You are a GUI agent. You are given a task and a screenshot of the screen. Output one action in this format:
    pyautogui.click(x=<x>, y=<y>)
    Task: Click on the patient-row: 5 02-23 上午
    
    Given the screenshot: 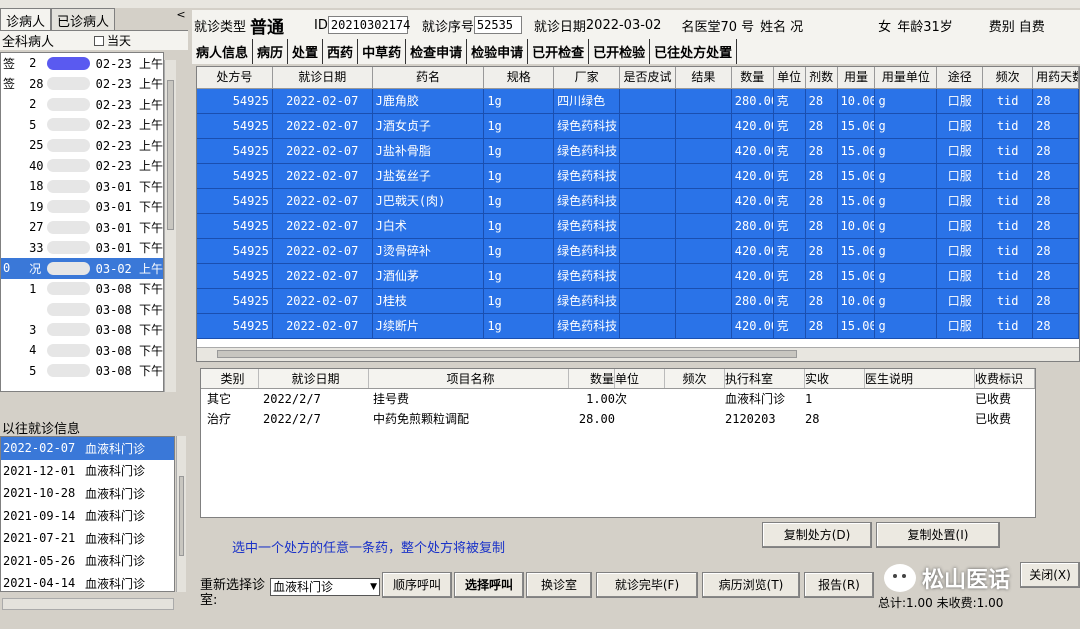 What is the action you would take?
    pyautogui.click(x=82, y=125)
    